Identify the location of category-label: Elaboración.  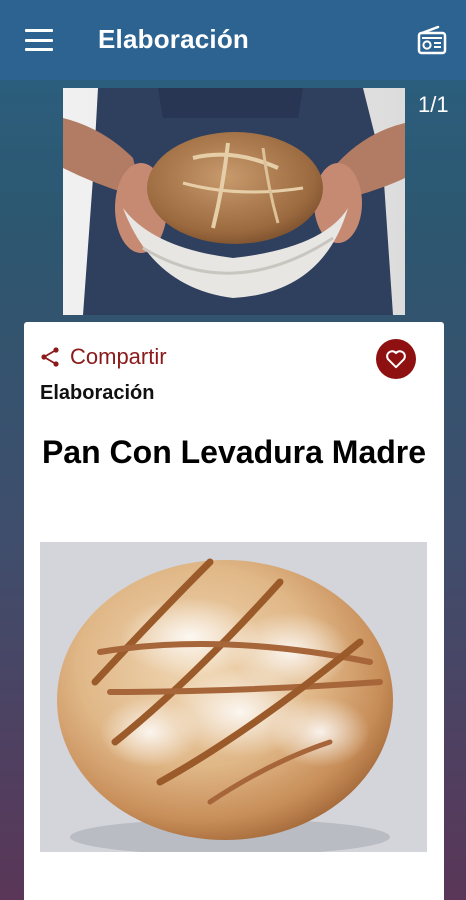
(97, 393).